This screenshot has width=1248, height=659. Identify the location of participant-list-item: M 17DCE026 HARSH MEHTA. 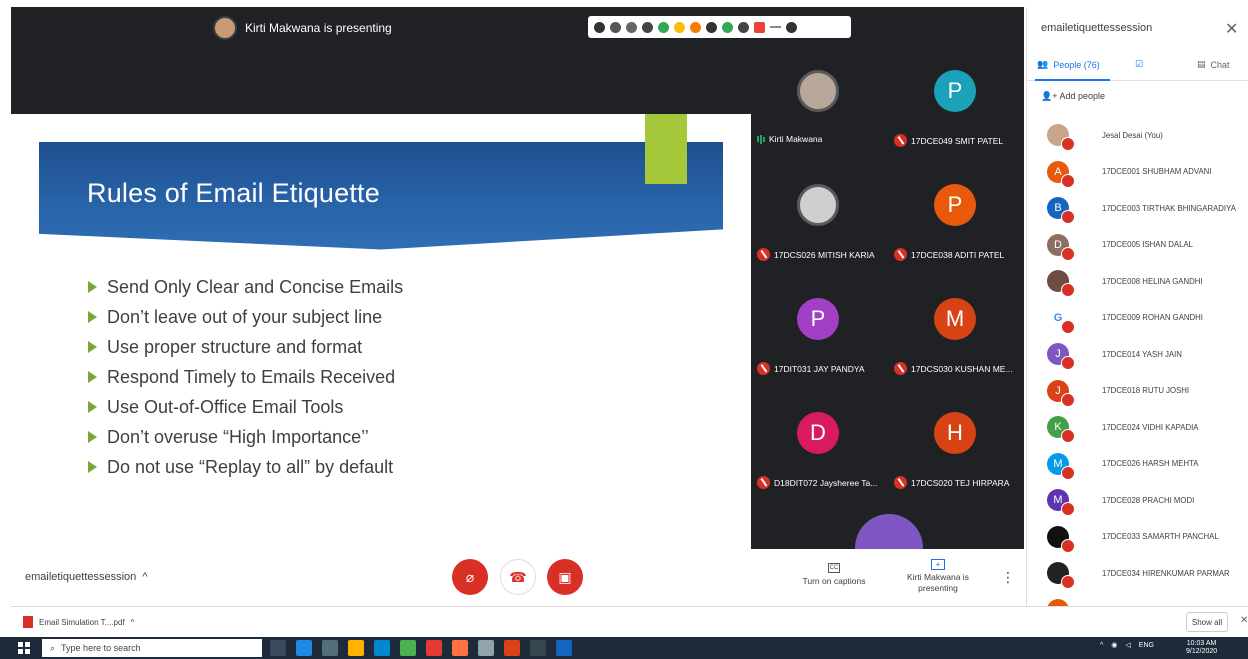
(1137, 464).